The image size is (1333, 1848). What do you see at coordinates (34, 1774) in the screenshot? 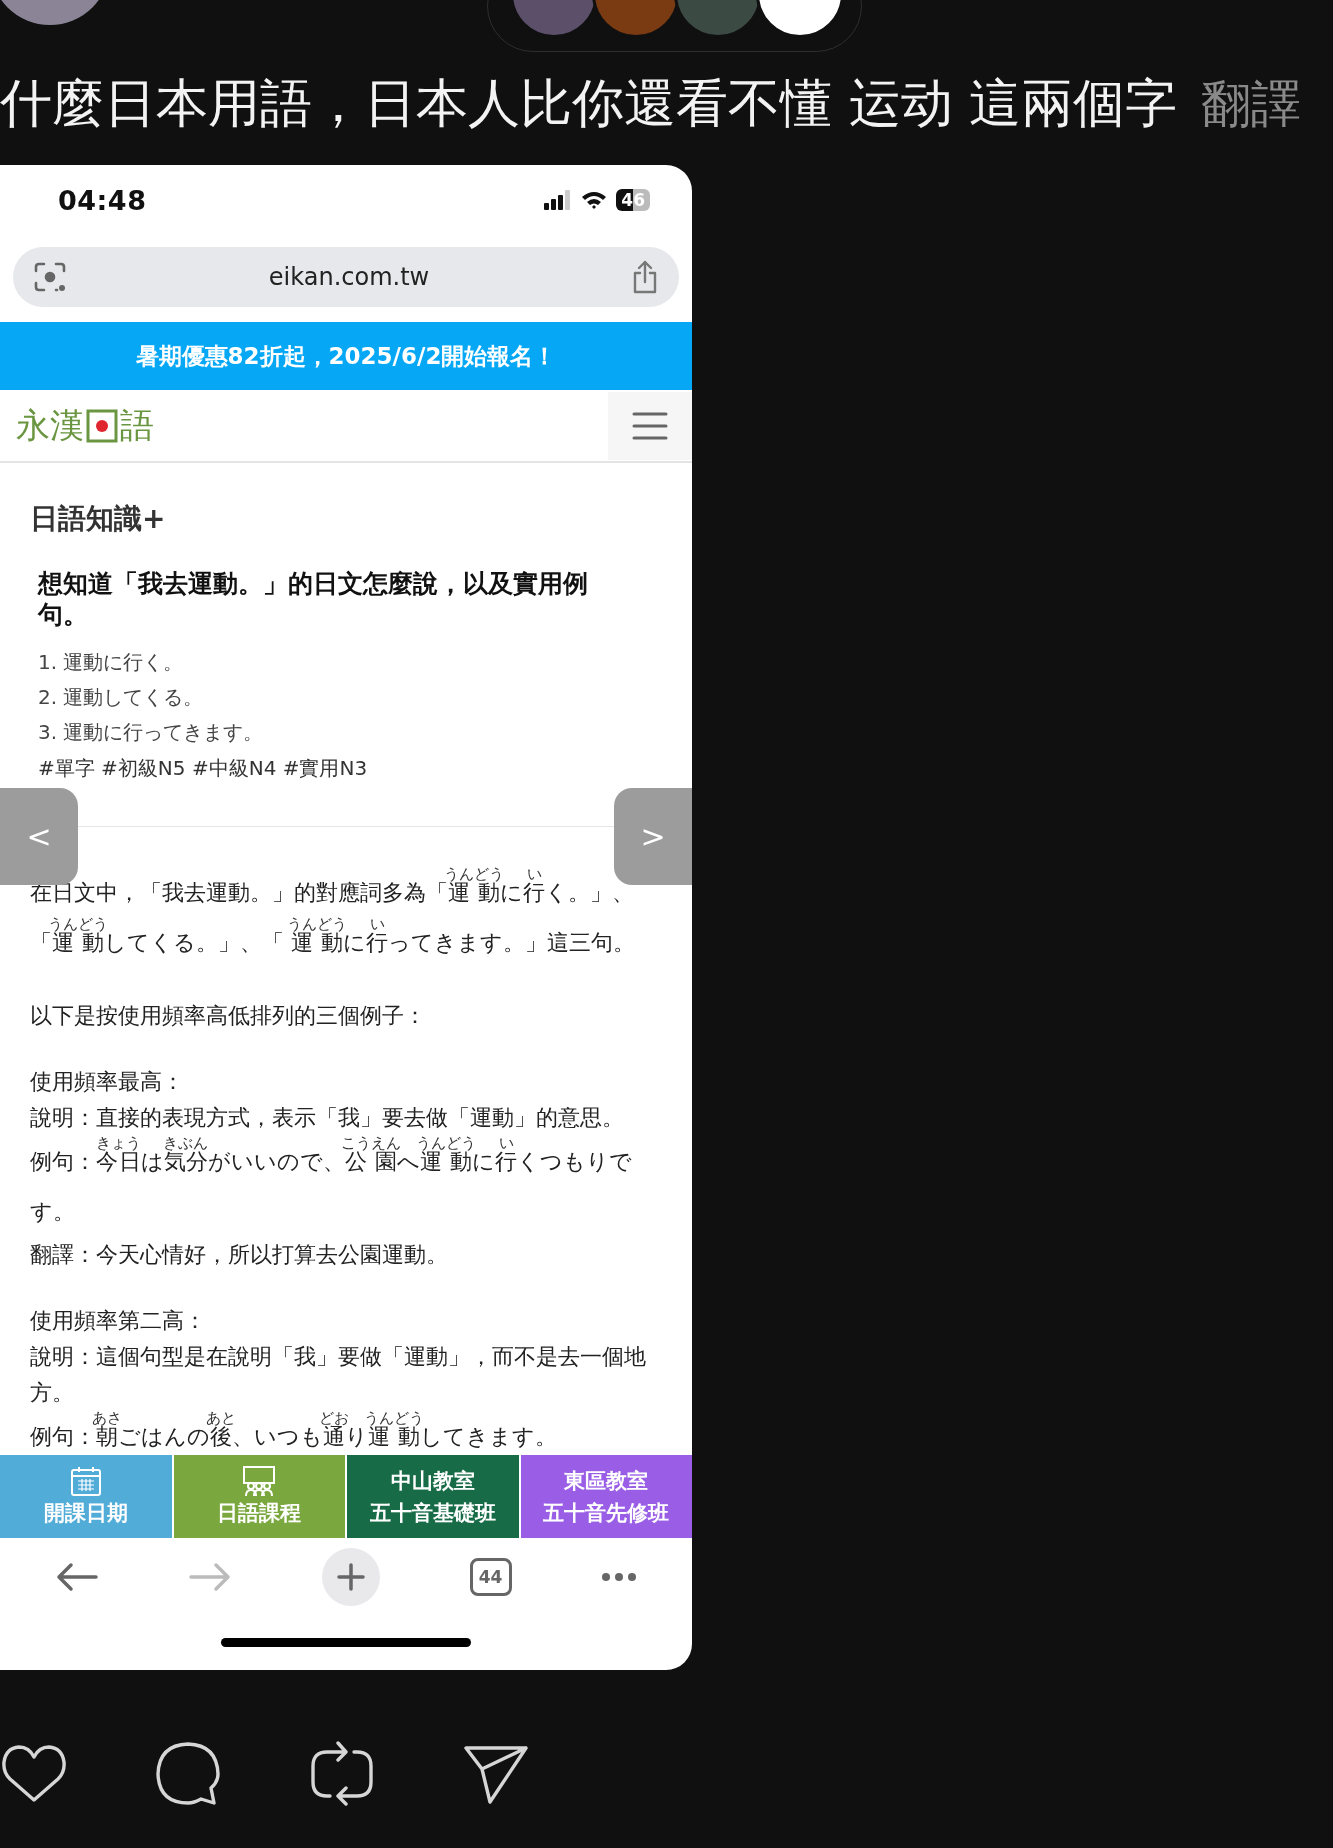
I see `heart-icon` at bounding box center [34, 1774].